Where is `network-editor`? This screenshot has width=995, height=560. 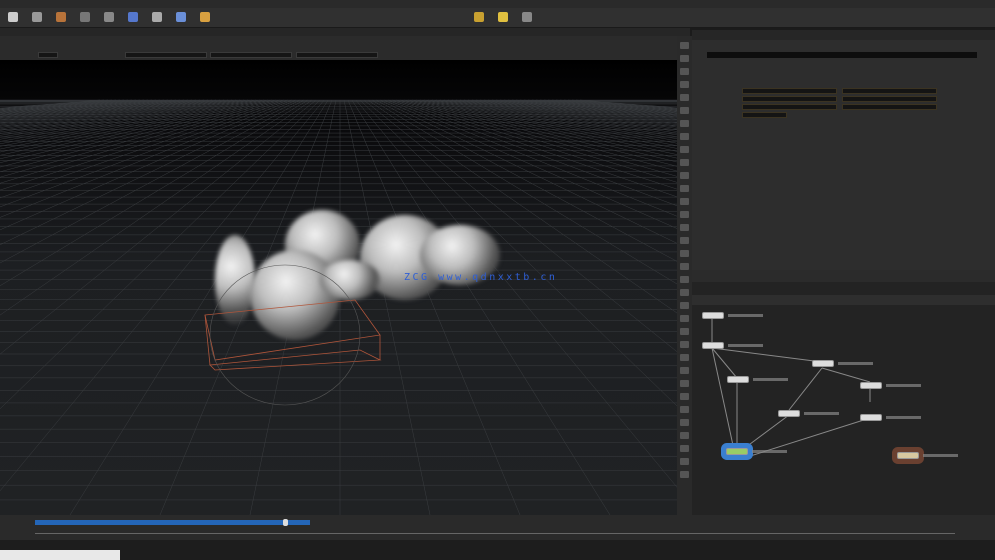
network-editor is located at coordinates (843, 392).